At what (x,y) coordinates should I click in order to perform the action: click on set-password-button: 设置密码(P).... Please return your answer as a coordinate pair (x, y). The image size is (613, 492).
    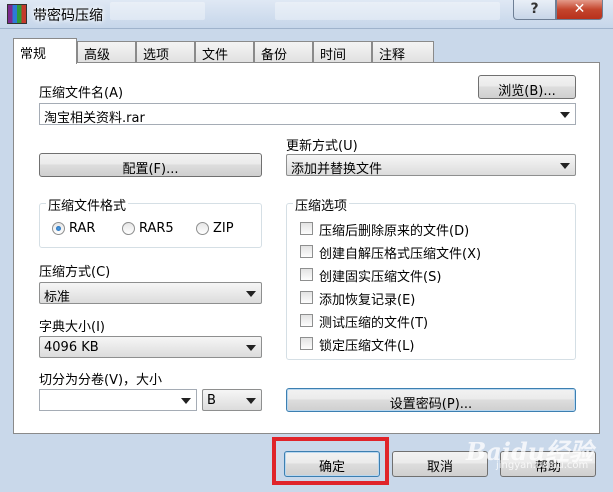
    Looking at the image, I should click on (431, 400).